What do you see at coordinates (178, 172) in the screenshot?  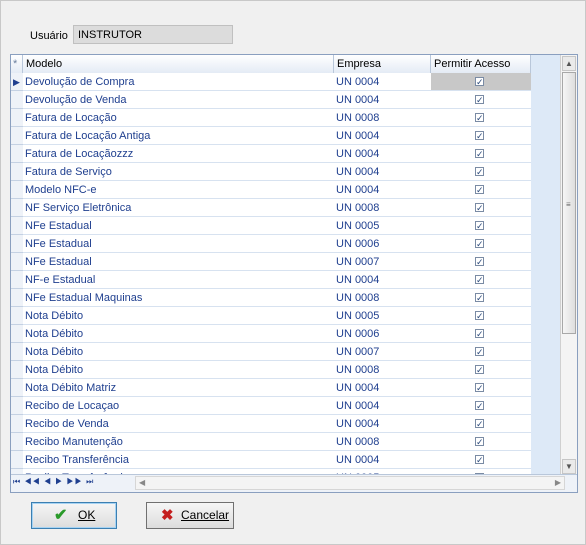 I see `cell-model: Fatura de Serviço` at bounding box center [178, 172].